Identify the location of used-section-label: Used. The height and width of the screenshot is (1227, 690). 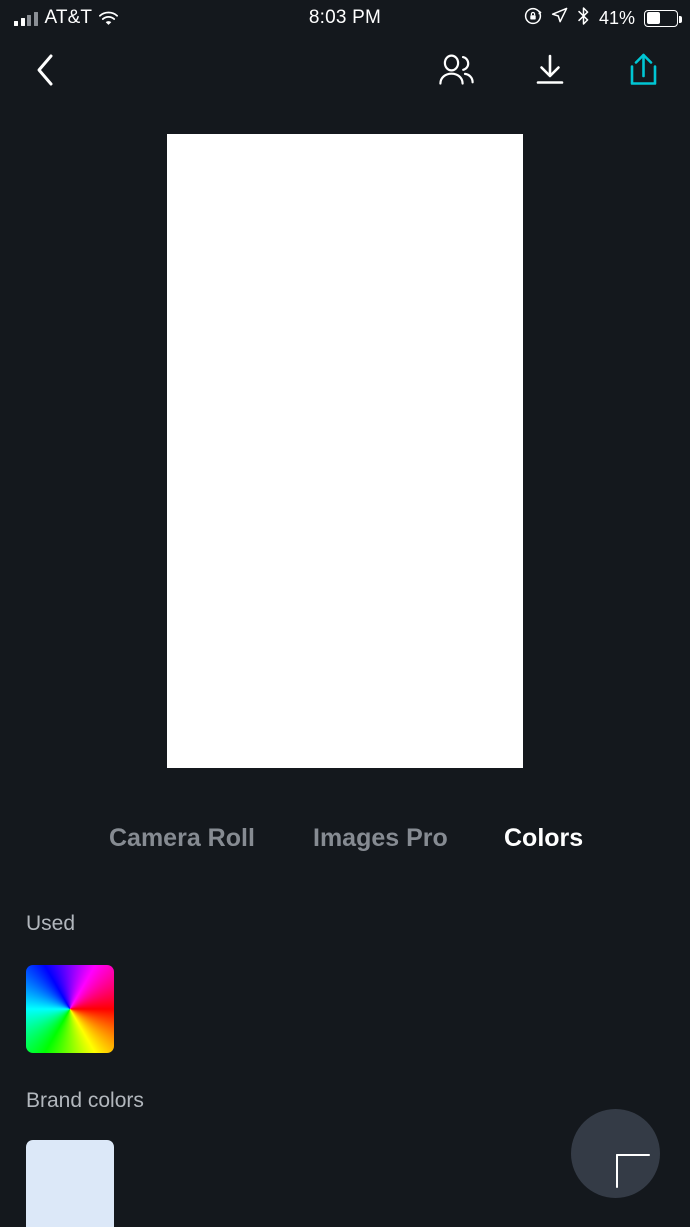
(51, 923).